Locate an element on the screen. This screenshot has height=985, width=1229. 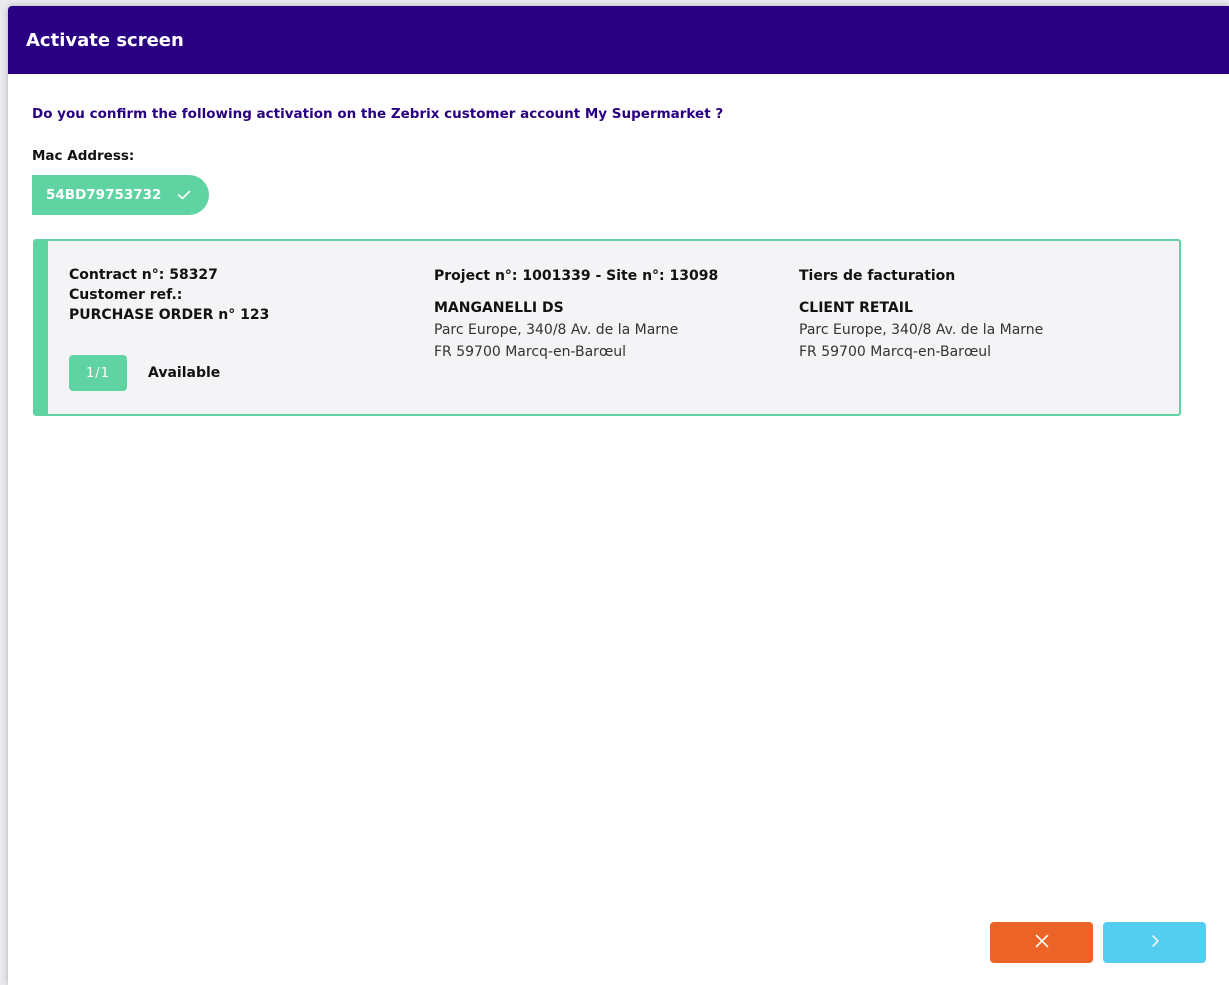
availability-count-badge: 1/1 is located at coordinates (98, 373).